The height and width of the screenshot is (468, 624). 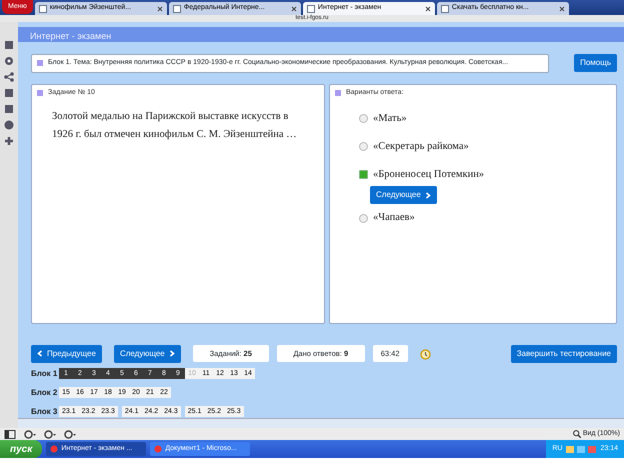 I want to click on previous-button: Предыдущее, so click(x=66, y=353).